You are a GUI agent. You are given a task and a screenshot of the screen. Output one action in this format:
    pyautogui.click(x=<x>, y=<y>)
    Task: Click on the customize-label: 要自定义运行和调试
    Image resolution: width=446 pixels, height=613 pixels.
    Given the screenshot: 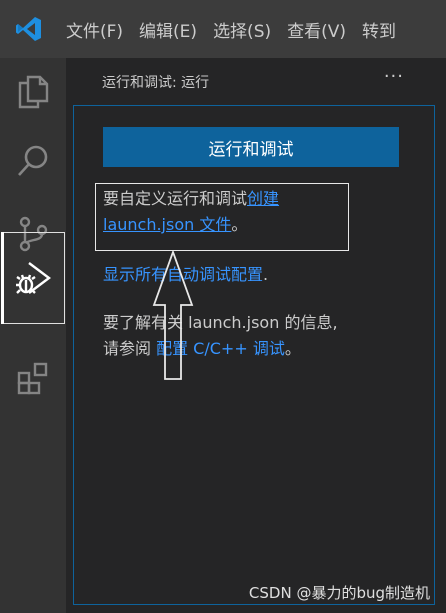 What is the action you would take?
    pyautogui.click(x=175, y=198)
    